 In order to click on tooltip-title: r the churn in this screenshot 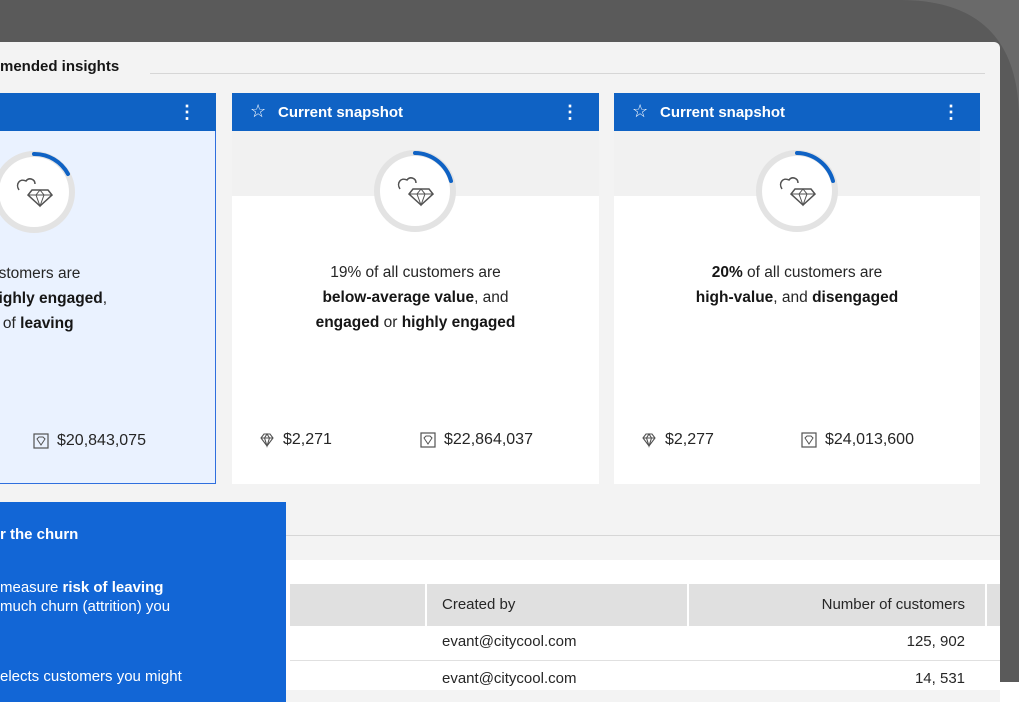, I will do `click(39, 534)`.